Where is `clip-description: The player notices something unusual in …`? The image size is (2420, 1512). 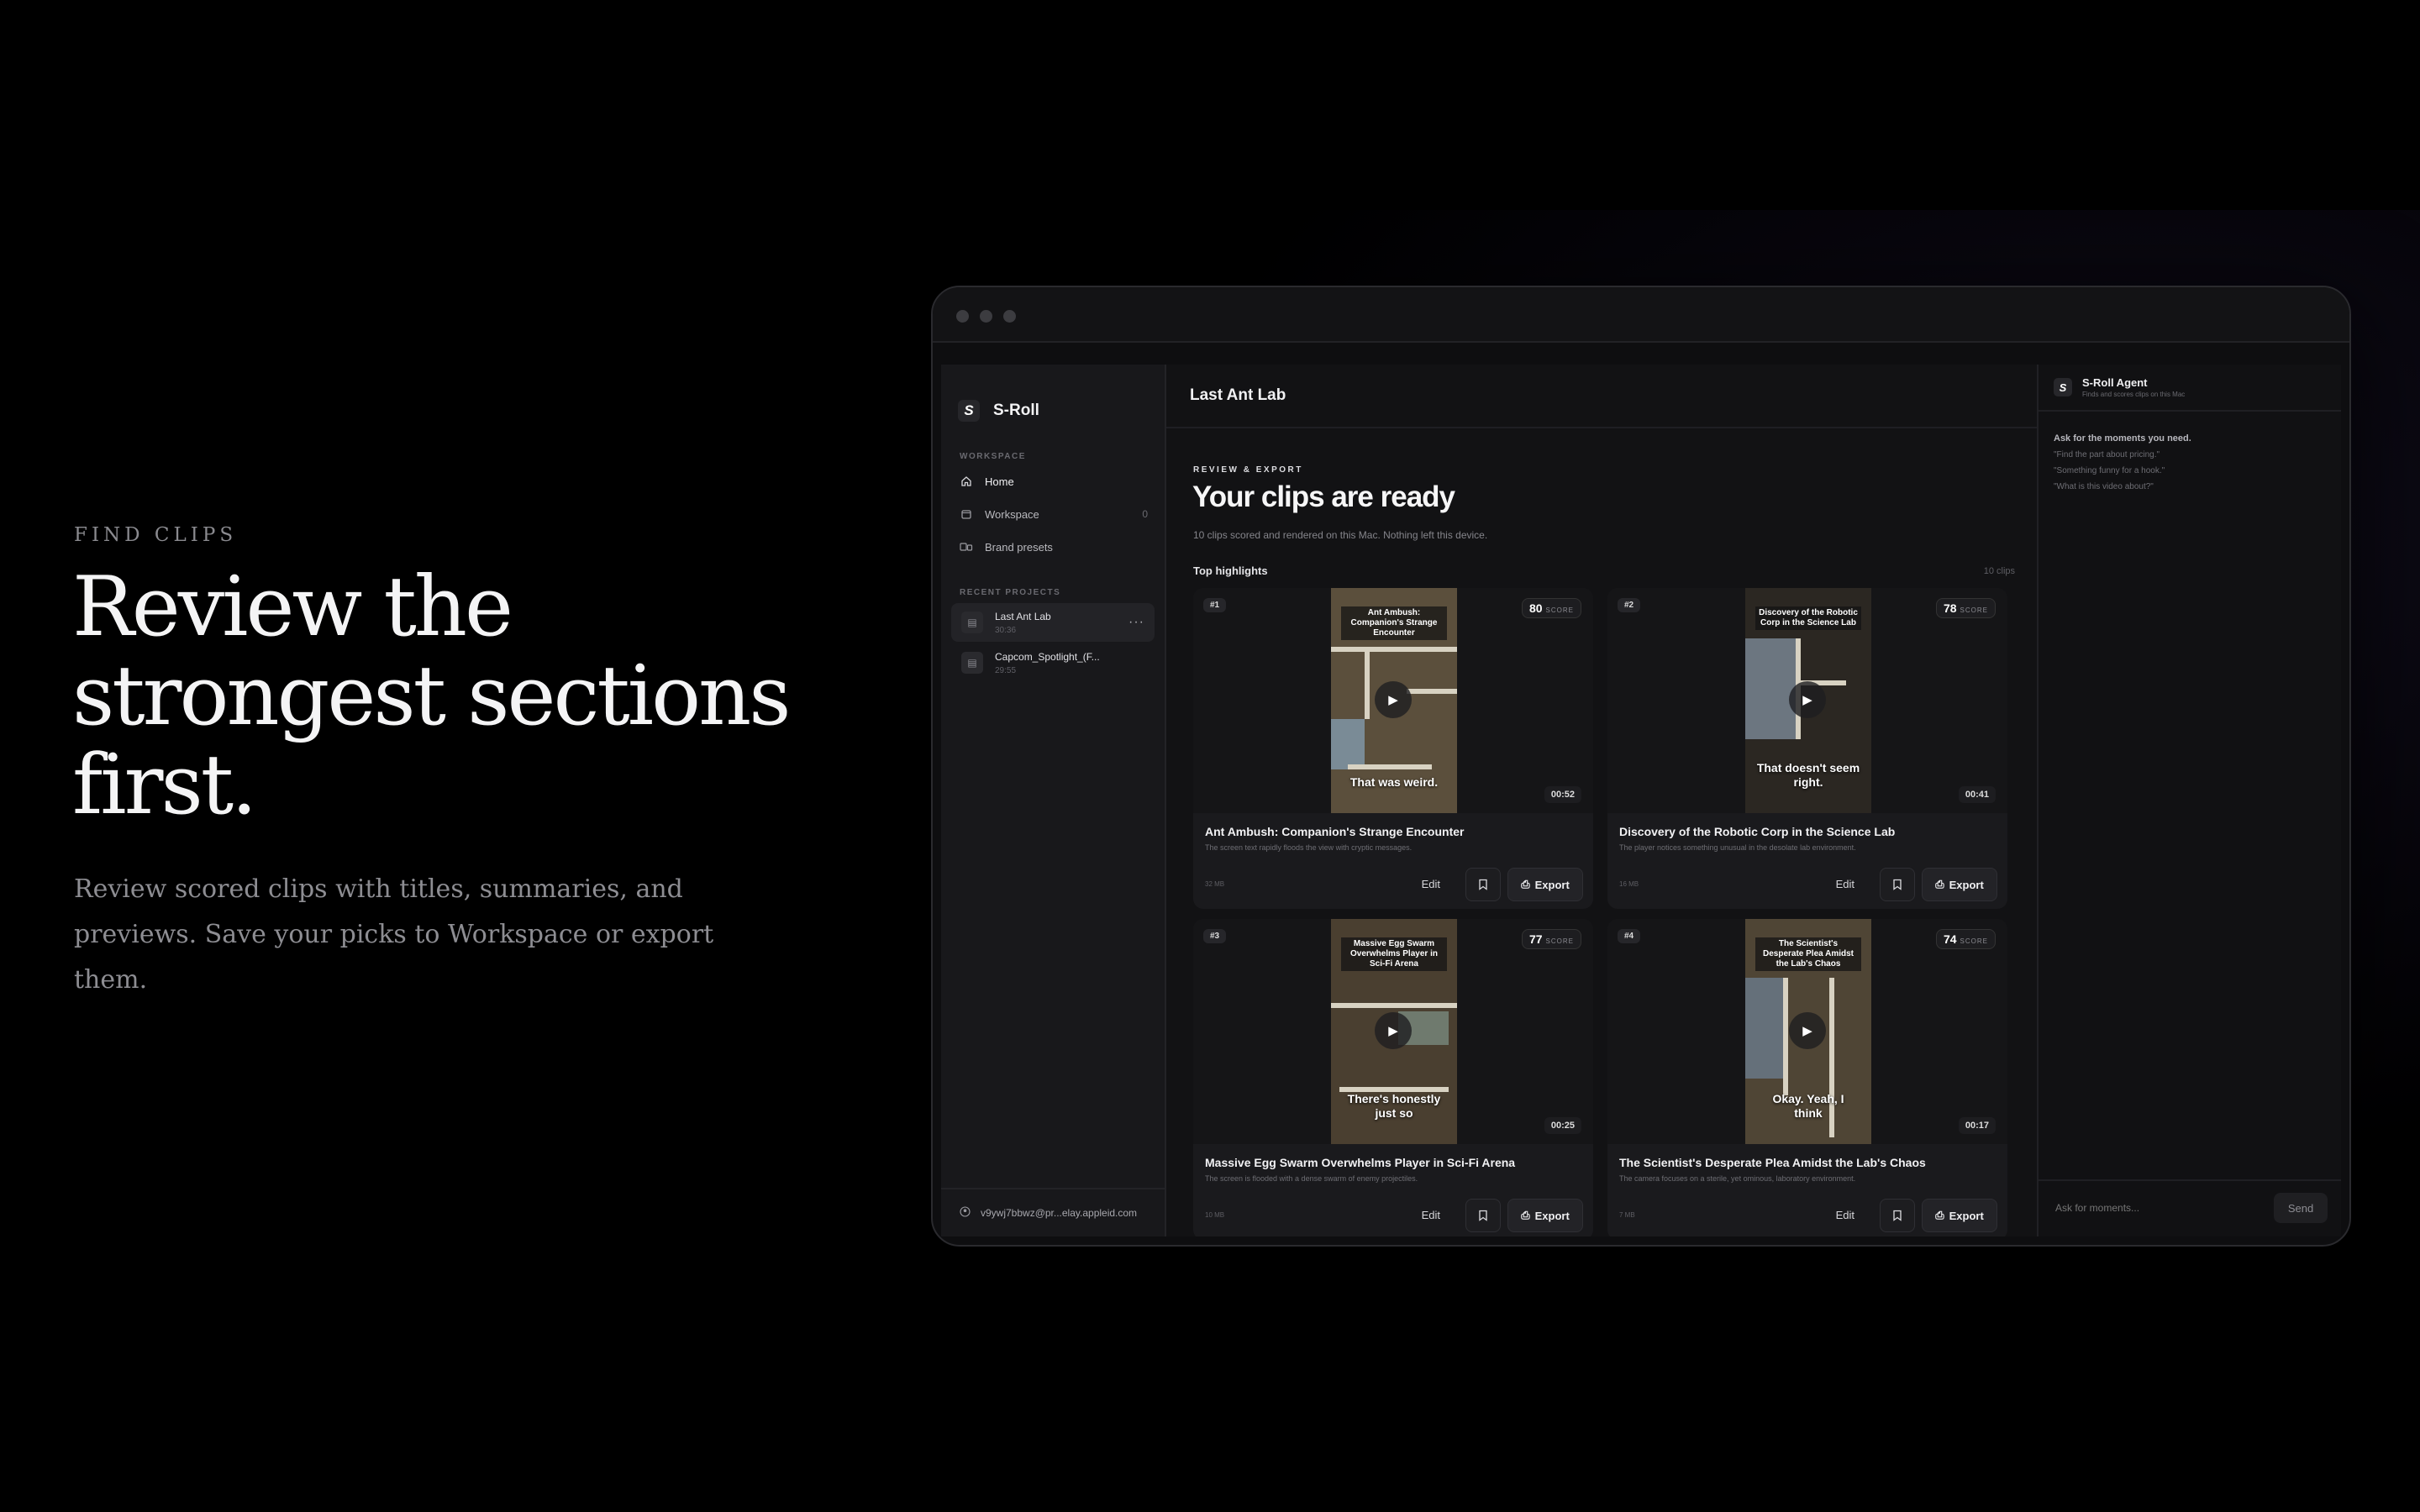 clip-description: The player notices something unusual in … is located at coordinates (1738, 847).